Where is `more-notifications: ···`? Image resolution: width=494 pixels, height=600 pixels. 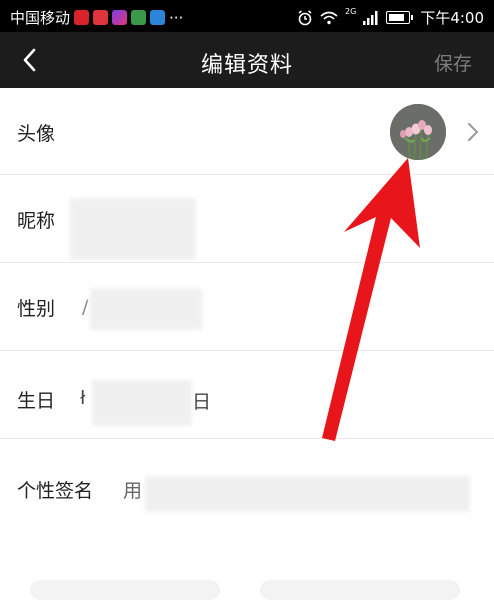 more-notifications: ··· is located at coordinates (176, 17).